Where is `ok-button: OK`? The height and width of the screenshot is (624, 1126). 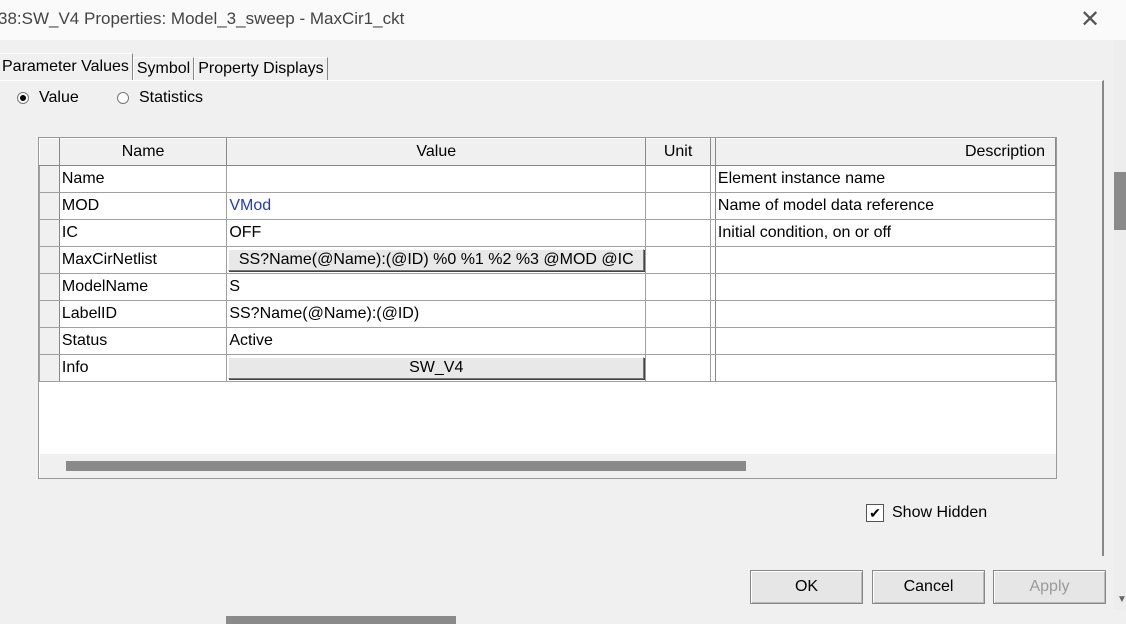 ok-button: OK is located at coordinates (806, 587).